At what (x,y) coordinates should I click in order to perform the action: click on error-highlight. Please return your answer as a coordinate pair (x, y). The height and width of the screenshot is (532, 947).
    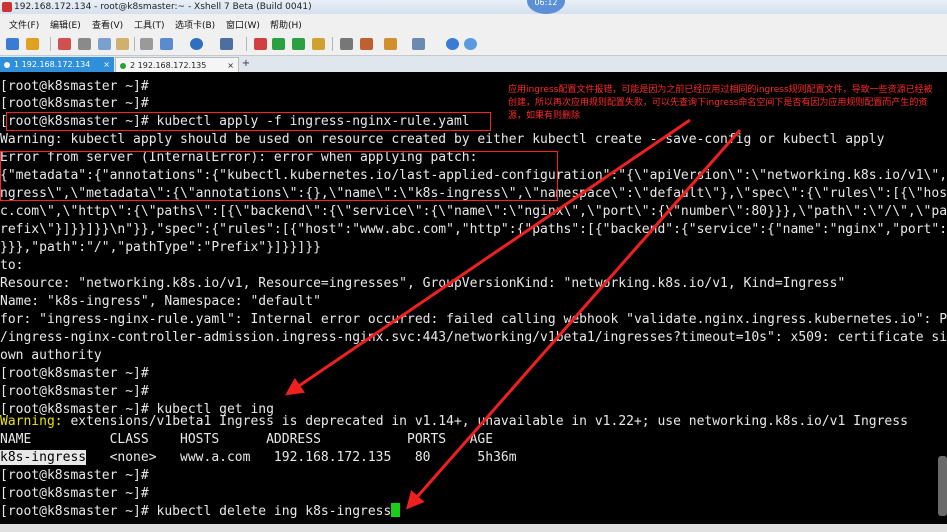
    Looking at the image, I should click on (279, 176).